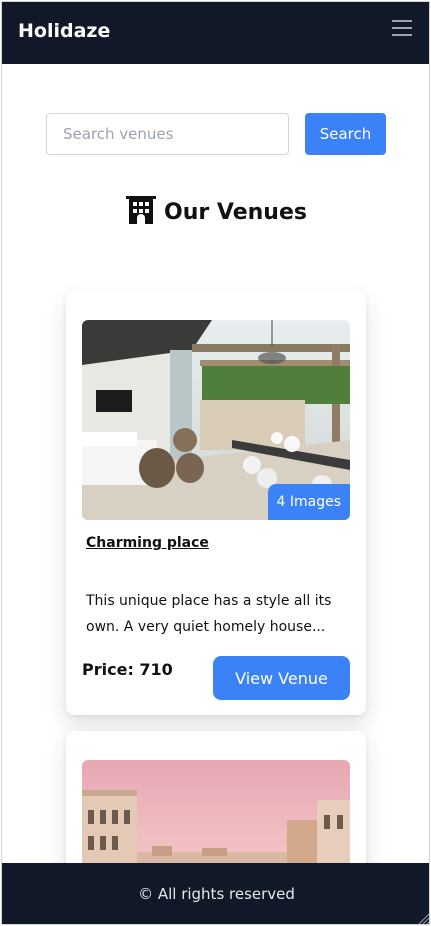 This screenshot has width=431, height=926. What do you see at coordinates (281, 678) in the screenshot?
I see `view-venue-button: View Venue` at bounding box center [281, 678].